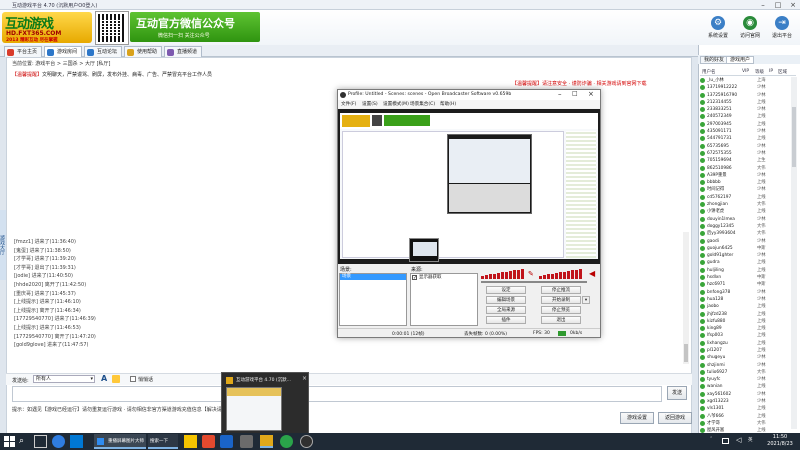  What do you see at coordinates (745, 306) in the screenshot?
I see `list-item: jaobo 上线` at bounding box center [745, 306].